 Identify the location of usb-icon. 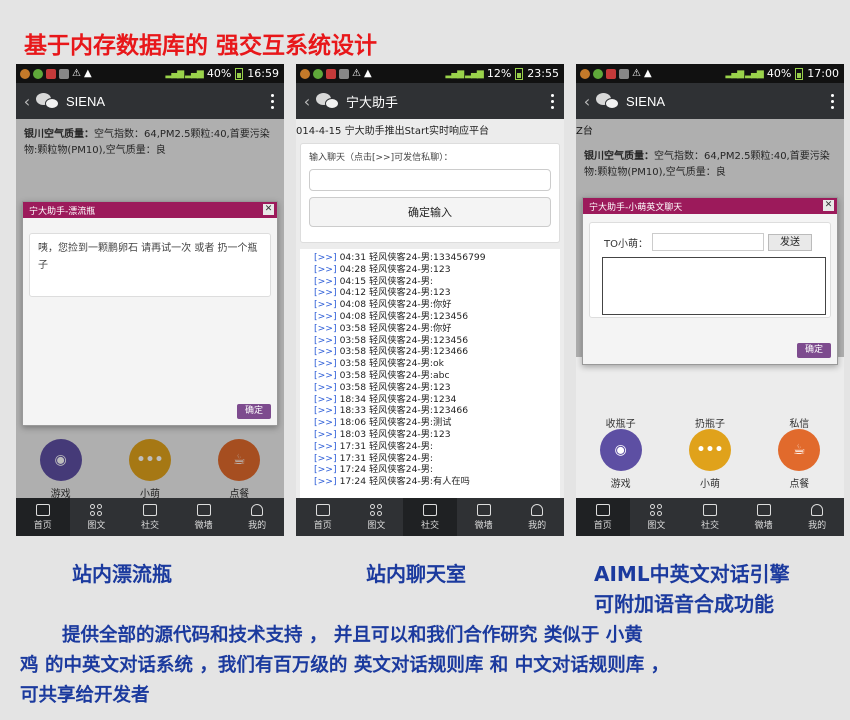
(64, 73).